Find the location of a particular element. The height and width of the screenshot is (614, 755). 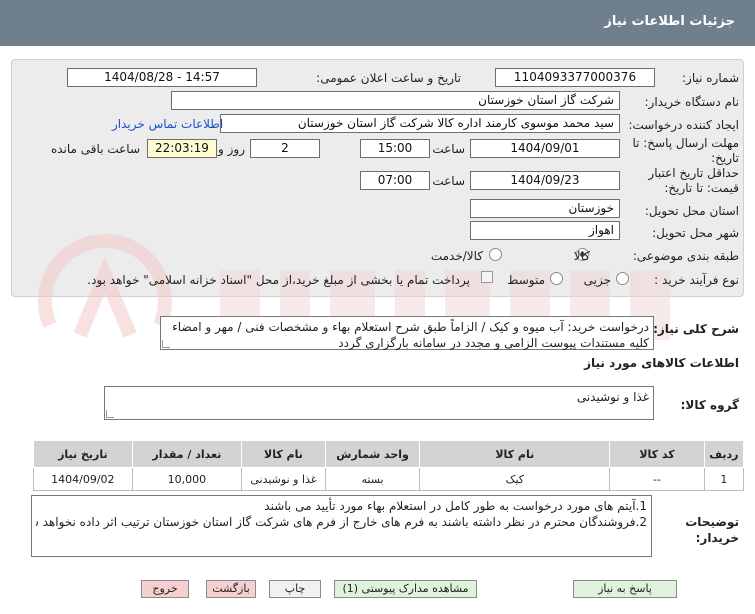

cell-unit: بسته is located at coordinates (372, 479).